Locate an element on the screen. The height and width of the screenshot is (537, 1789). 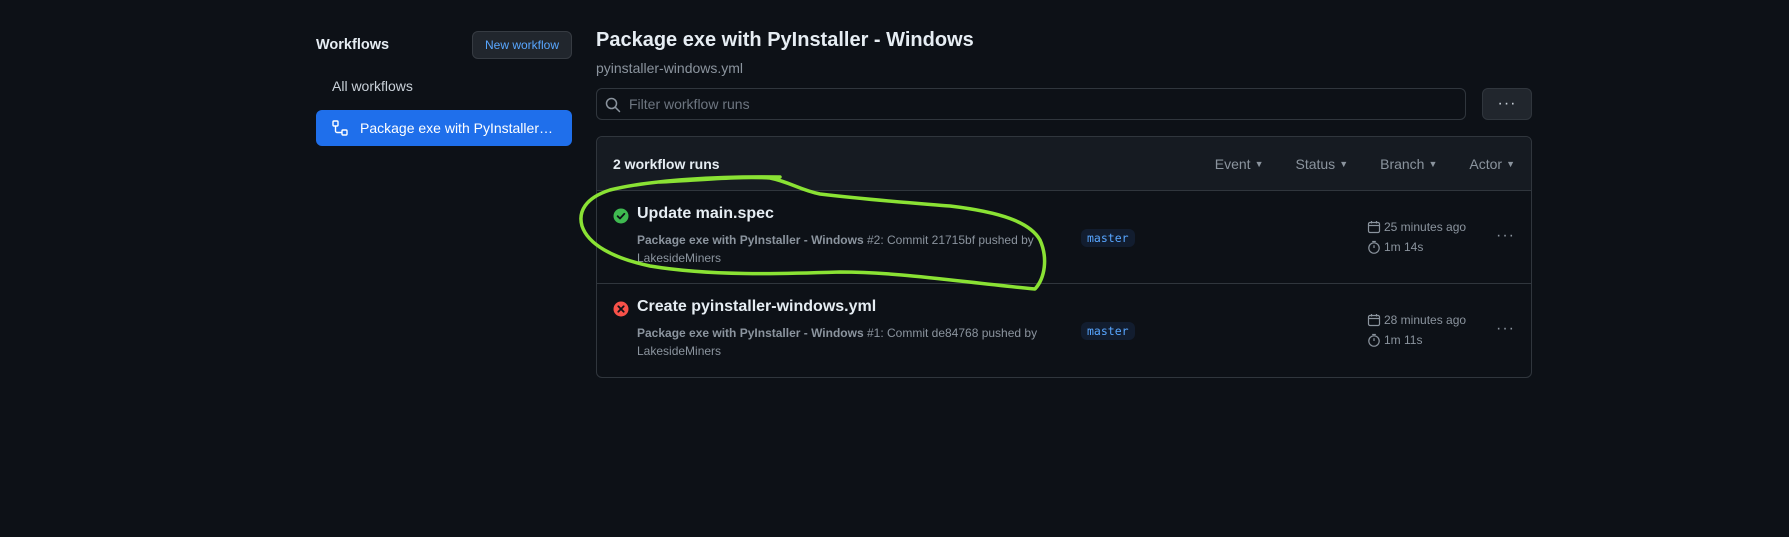
page-title: Package exe with PyInstaller - Windows is located at coordinates (785, 40).